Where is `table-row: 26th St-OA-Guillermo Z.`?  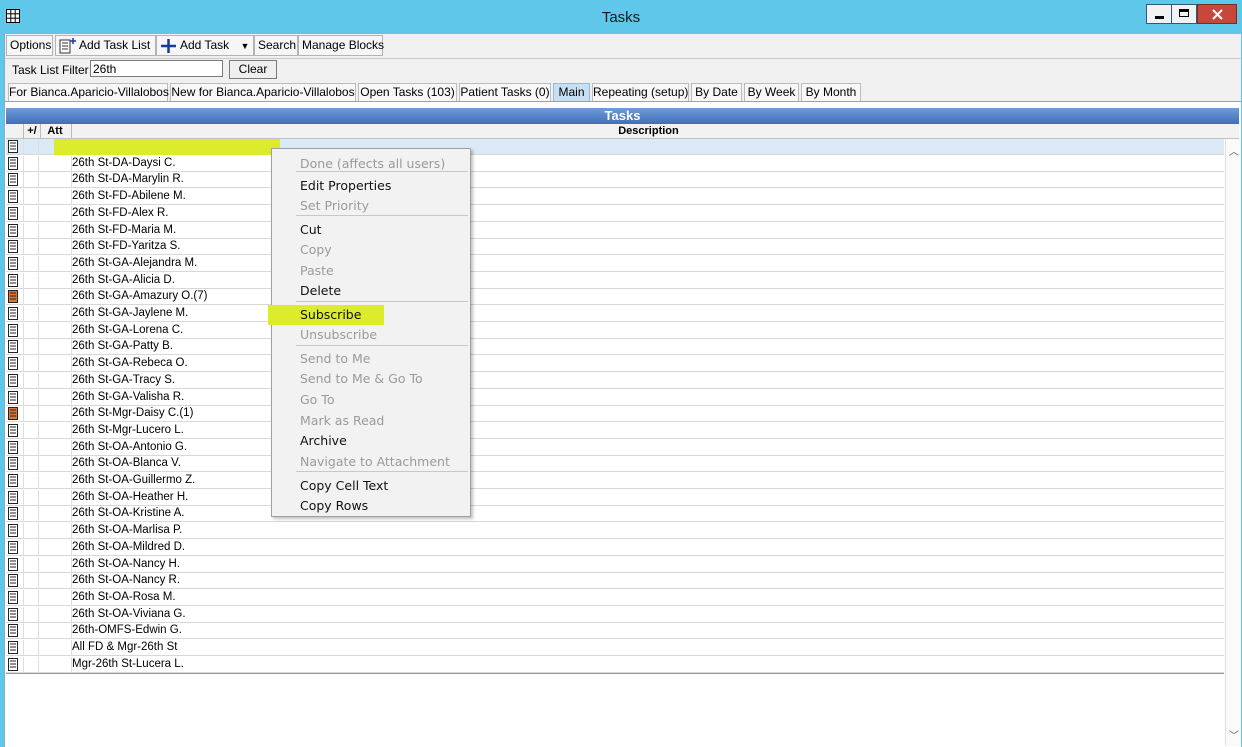
table-row: 26th St-OA-Guillermo Z. is located at coordinates (615, 481).